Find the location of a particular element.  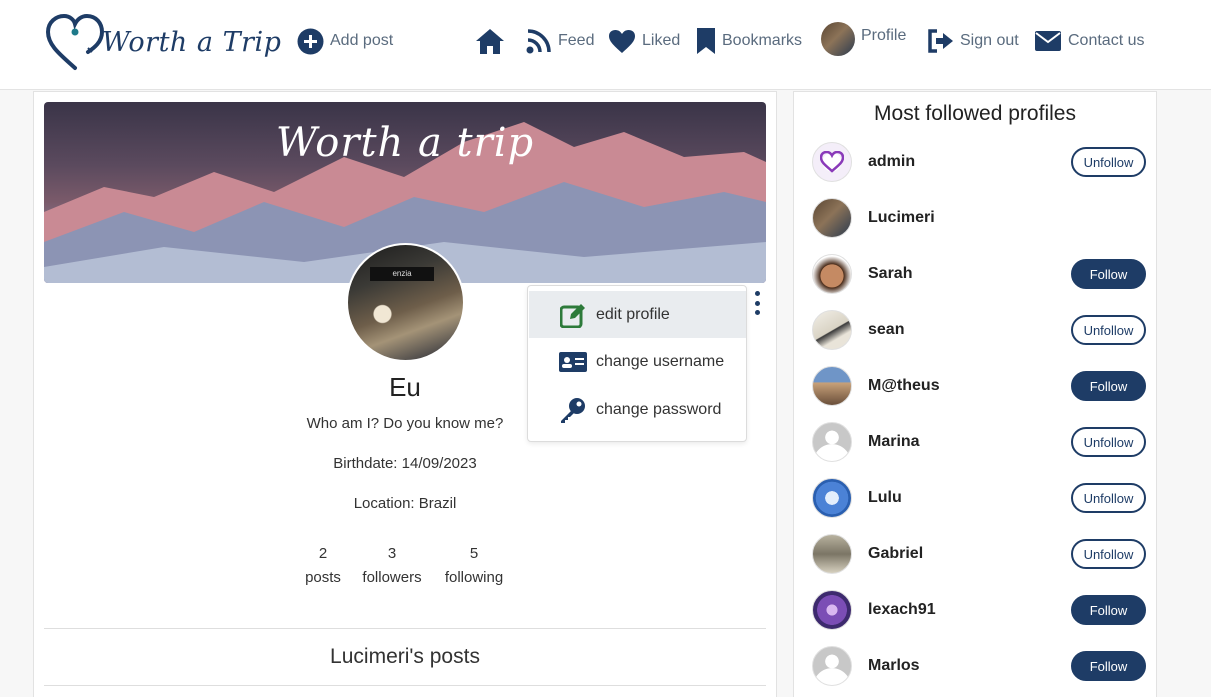

heart-icon is located at coordinates (622, 41).